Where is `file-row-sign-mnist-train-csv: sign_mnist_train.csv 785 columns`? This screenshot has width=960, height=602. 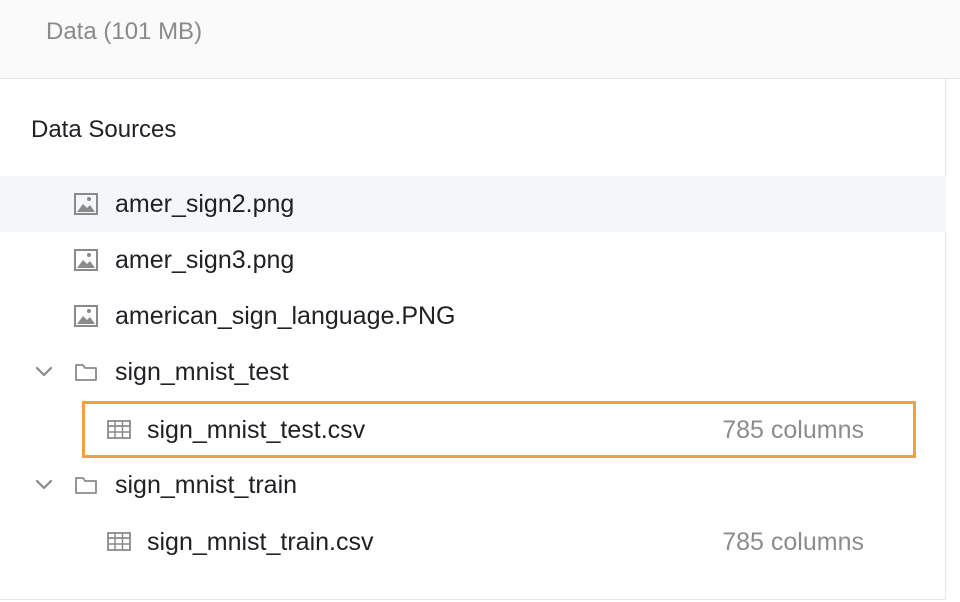 file-row-sign-mnist-train-csv: sign_mnist_train.csv 785 columns is located at coordinates (473, 542).